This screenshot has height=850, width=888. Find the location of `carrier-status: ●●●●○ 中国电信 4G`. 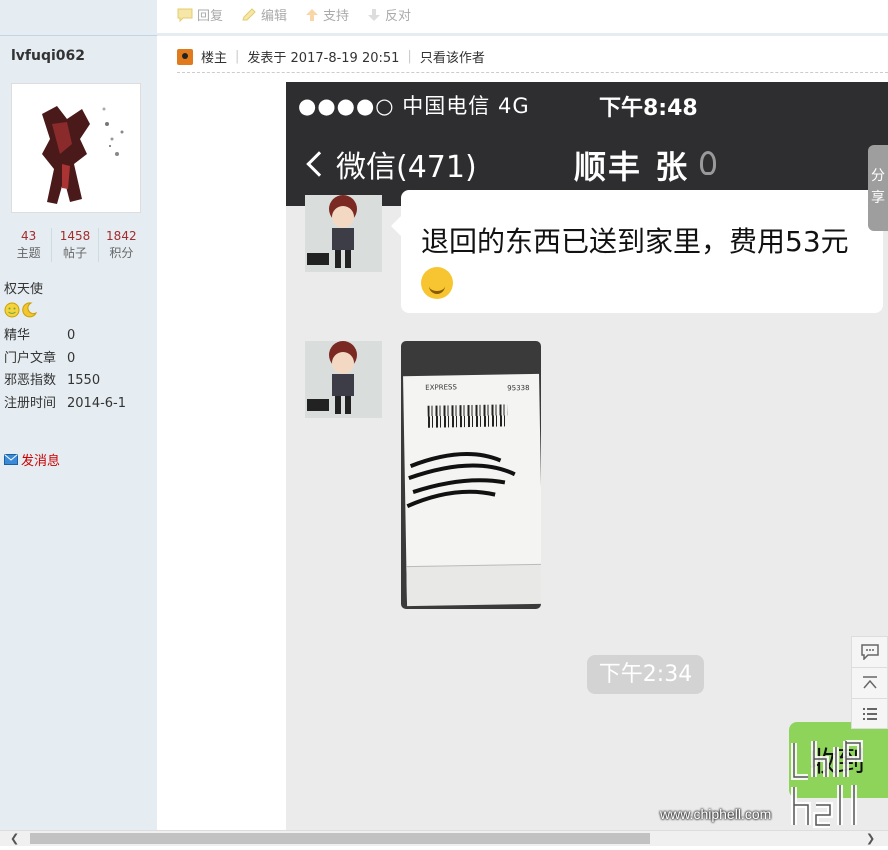

carrier-status: ●●●●○ 中国电信 4G is located at coordinates (414, 106).